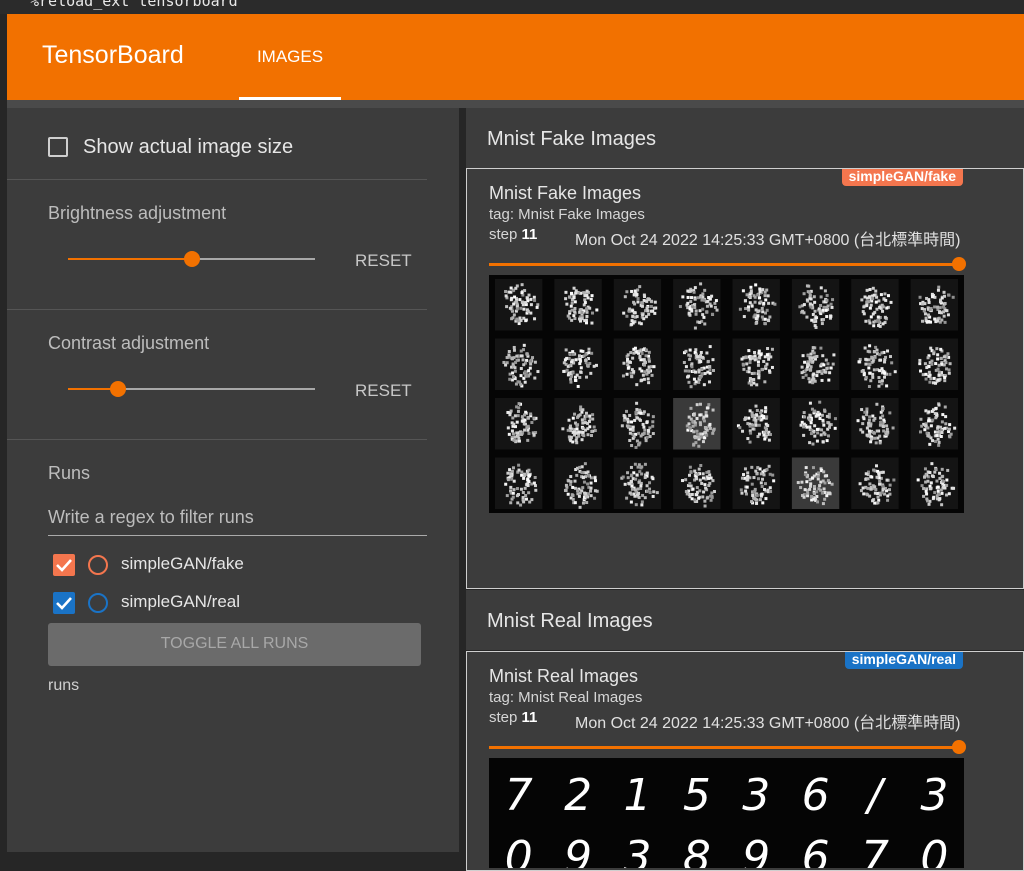 This screenshot has height=871, width=1024. What do you see at coordinates (58, 147) in the screenshot?
I see `show-actual-size-checkbox` at bounding box center [58, 147].